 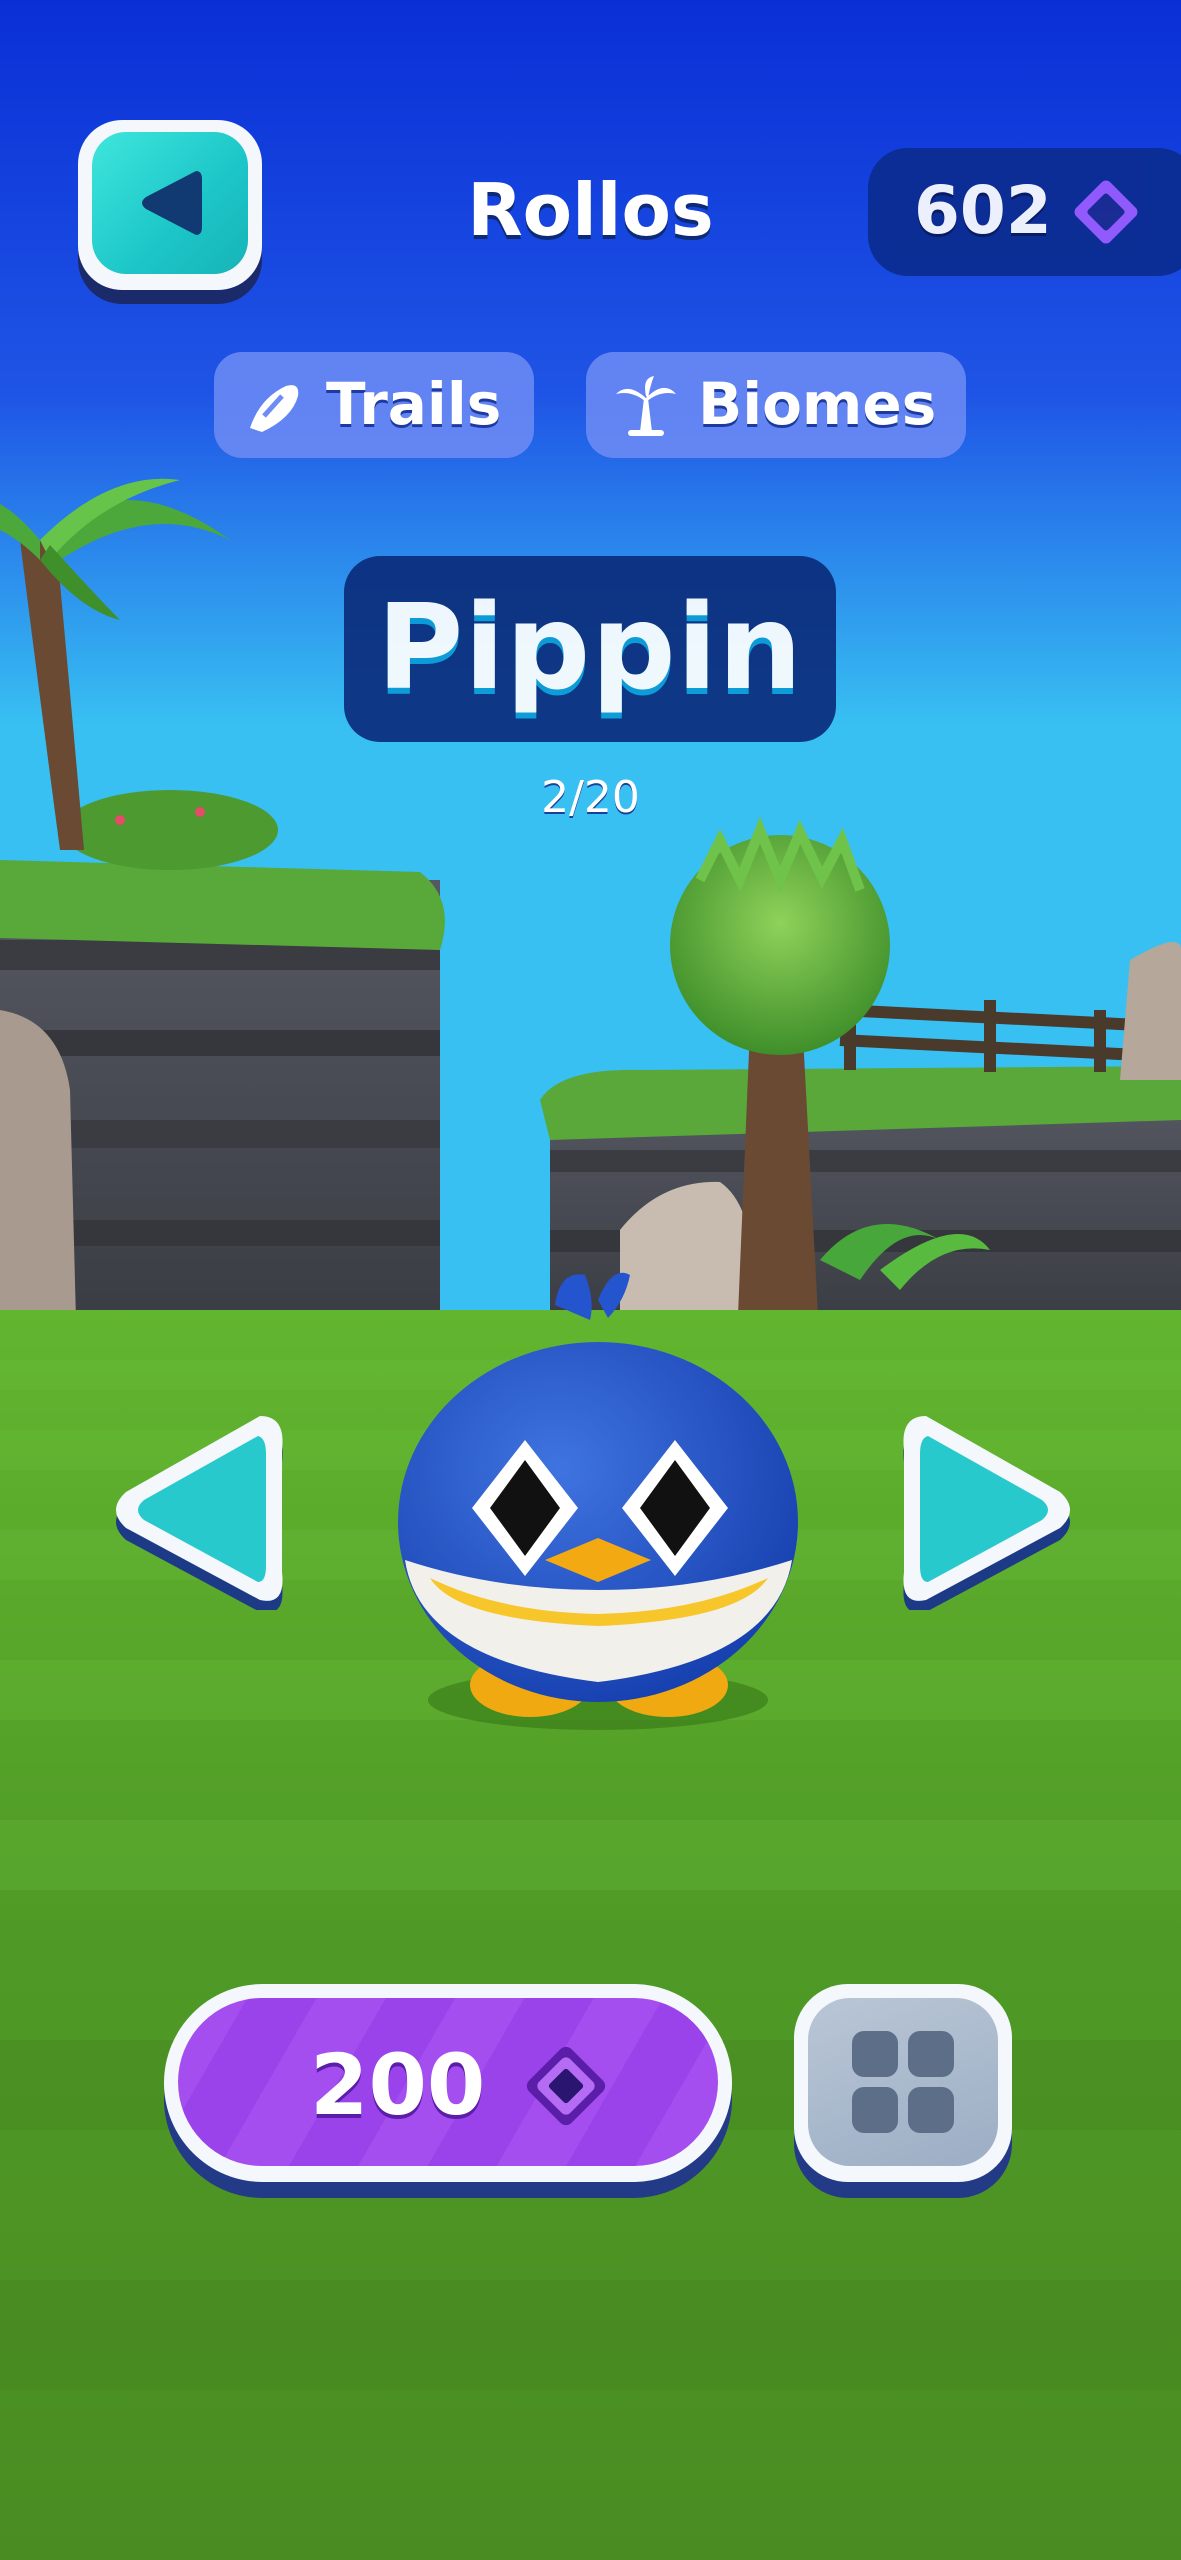 I want to click on trail-icon, so click(x=274, y=408).